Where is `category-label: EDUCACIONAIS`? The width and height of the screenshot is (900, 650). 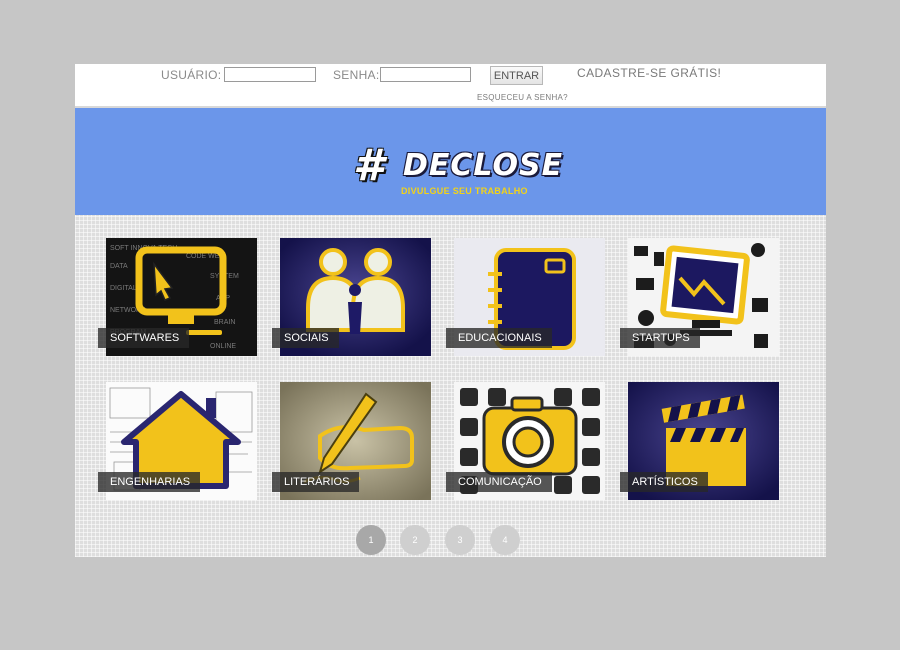 category-label: EDUCACIONAIS is located at coordinates (499, 338).